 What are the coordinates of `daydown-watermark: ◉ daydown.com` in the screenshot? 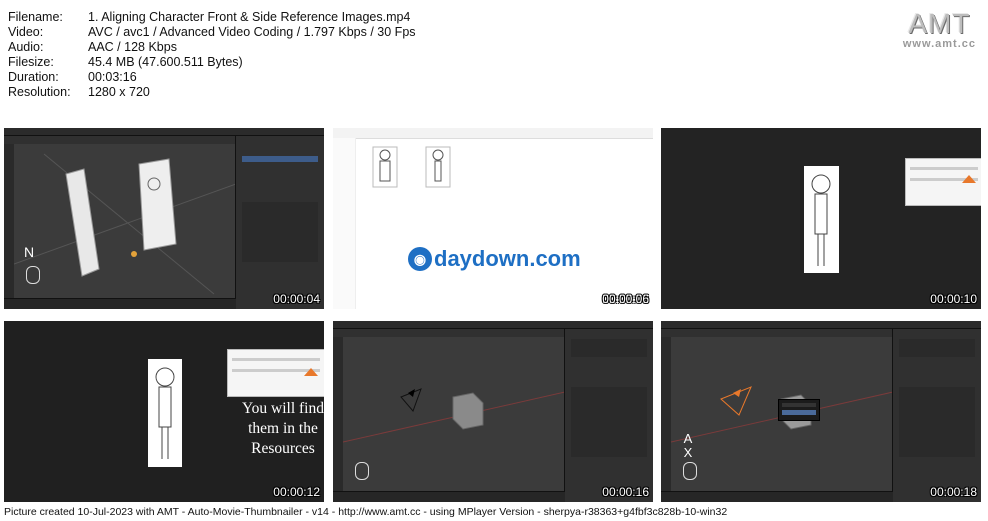 It's located at (494, 259).